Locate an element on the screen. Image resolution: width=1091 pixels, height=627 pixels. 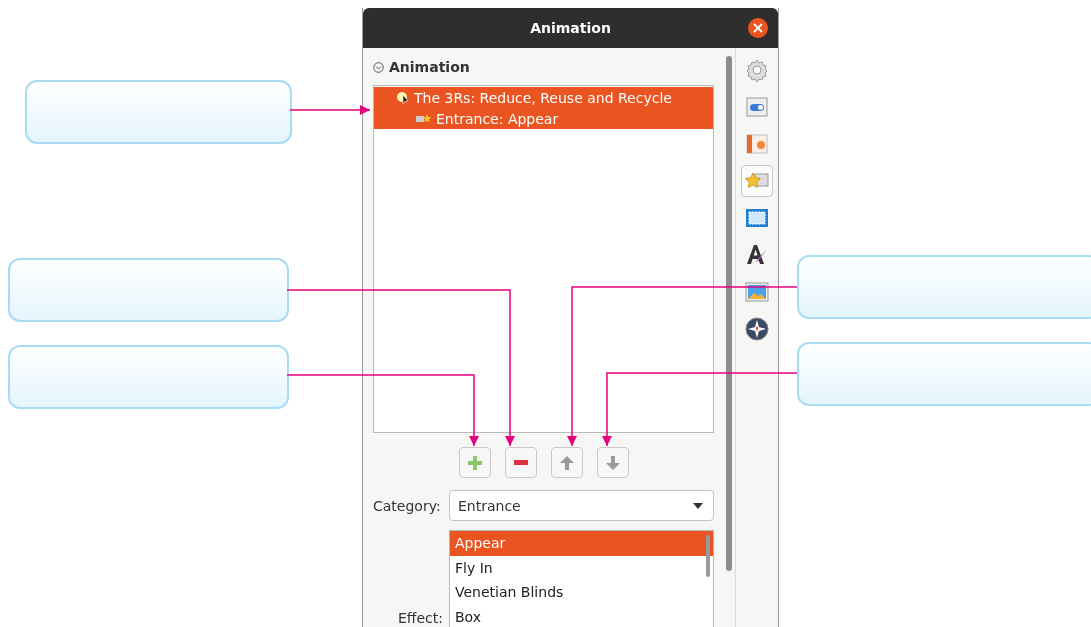
animation-list-item: Entrance: Appear is located at coordinates (543, 118).